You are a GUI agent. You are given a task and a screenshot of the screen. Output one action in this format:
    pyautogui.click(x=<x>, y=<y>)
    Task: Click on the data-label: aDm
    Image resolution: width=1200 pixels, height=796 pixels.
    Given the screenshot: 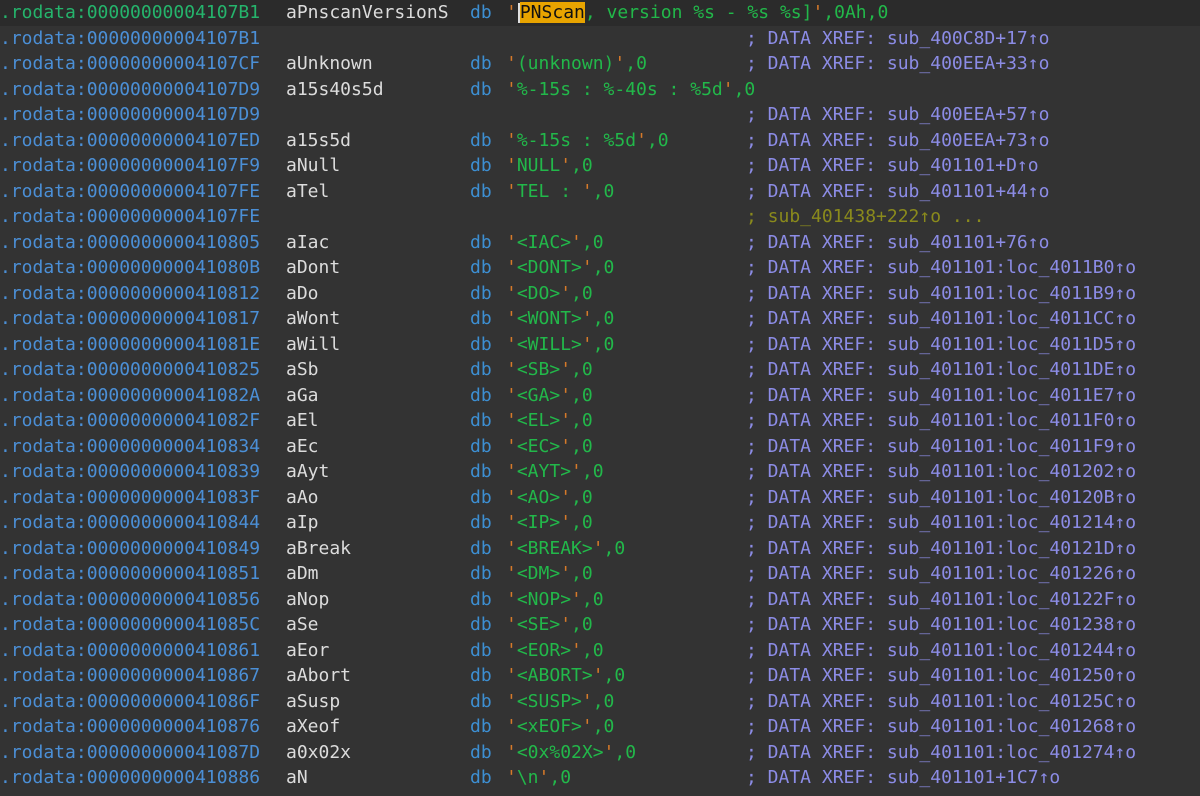 What is the action you would take?
    pyautogui.click(x=302, y=574)
    